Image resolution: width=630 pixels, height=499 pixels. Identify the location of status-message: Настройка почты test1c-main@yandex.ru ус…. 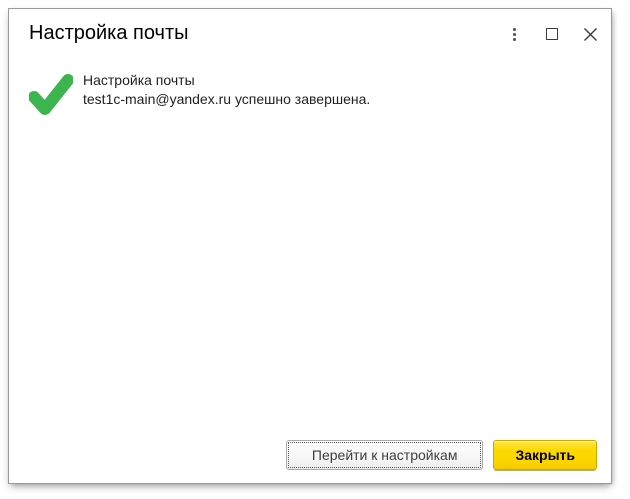
(226, 90).